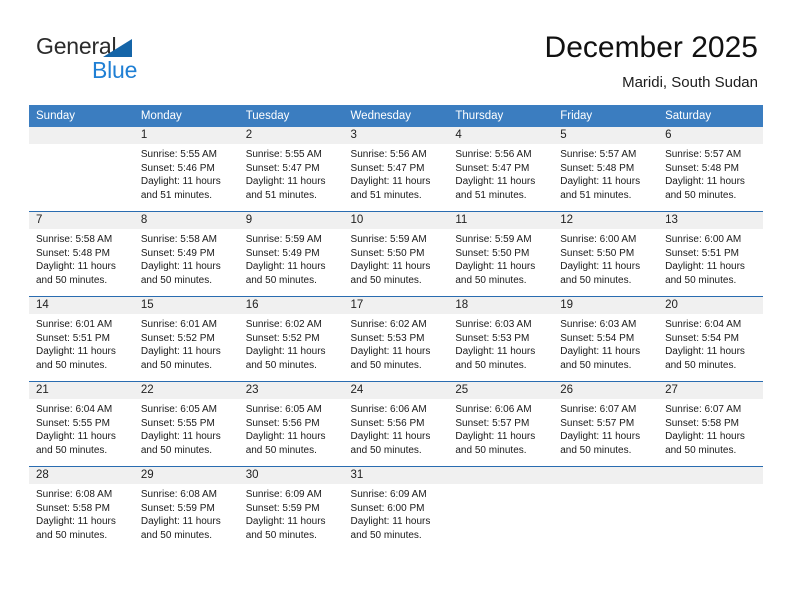 The image size is (792, 612). What do you see at coordinates (651, 62) in the screenshot?
I see `title-block: December 2025 Maridi, South Sudan` at bounding box center [651, 62].